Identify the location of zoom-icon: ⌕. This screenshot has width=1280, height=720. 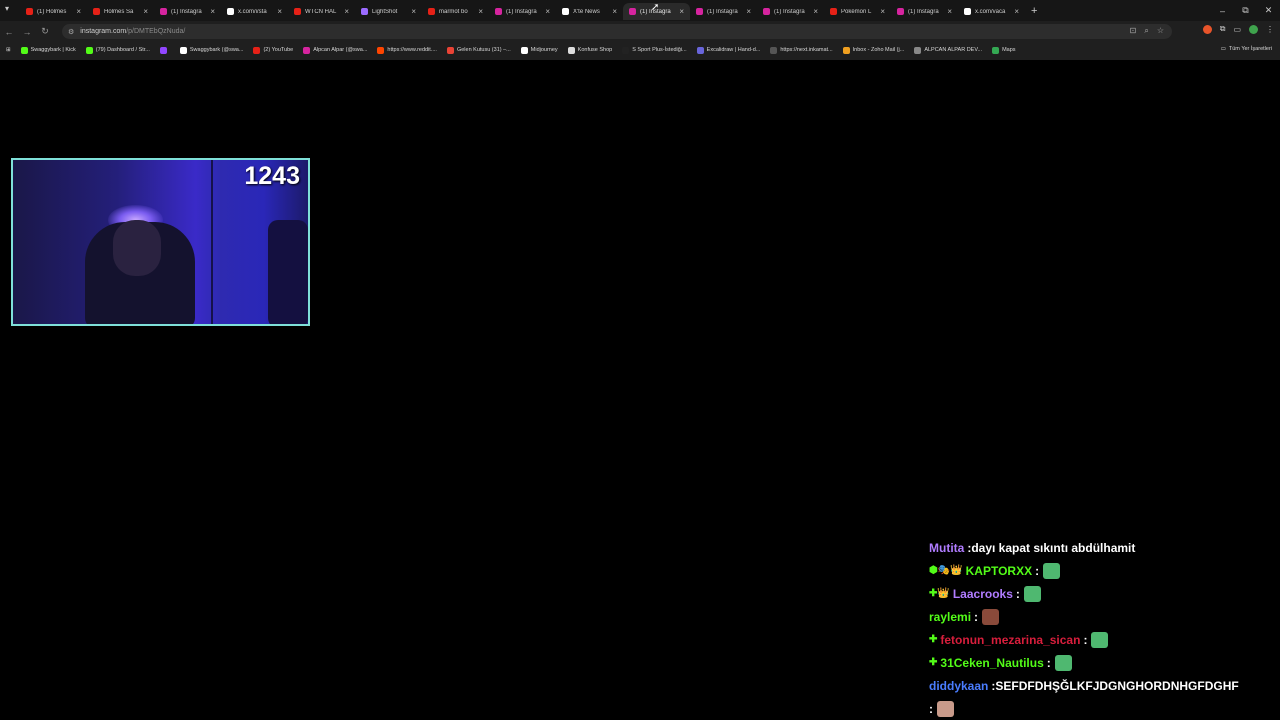
(1146, 31).